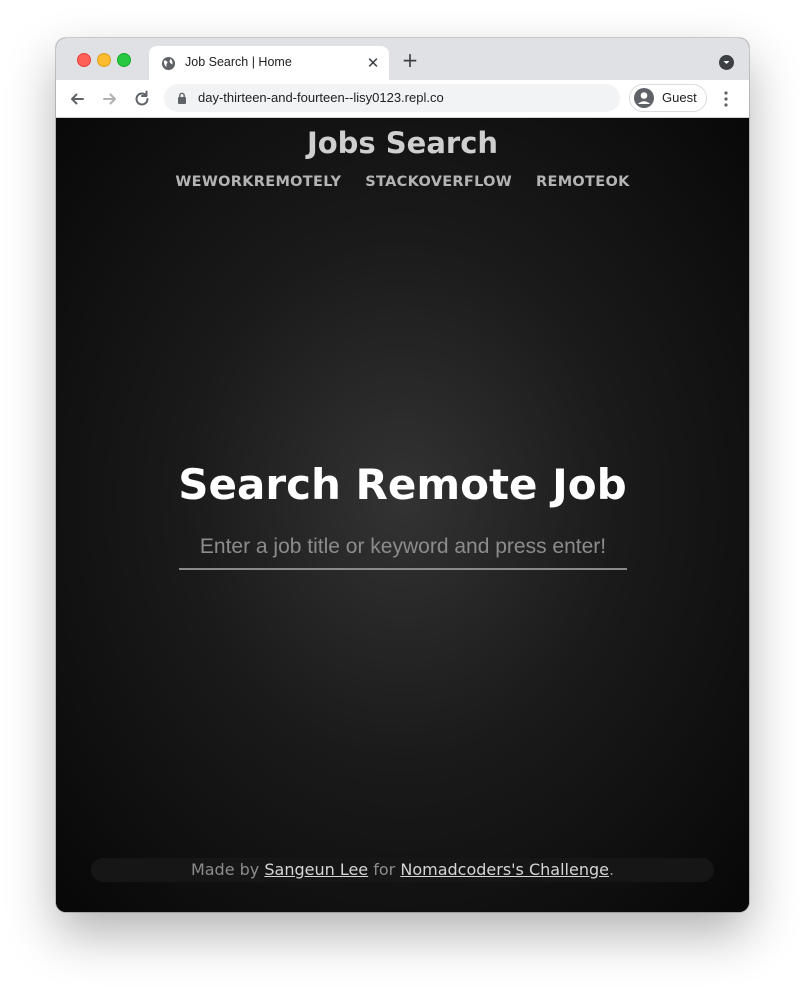 The width and height of the screenshot is (805, 987). Describe the element at coordinates (679, 97) in the screenshot. I see `profile-label: Guest` at that location.